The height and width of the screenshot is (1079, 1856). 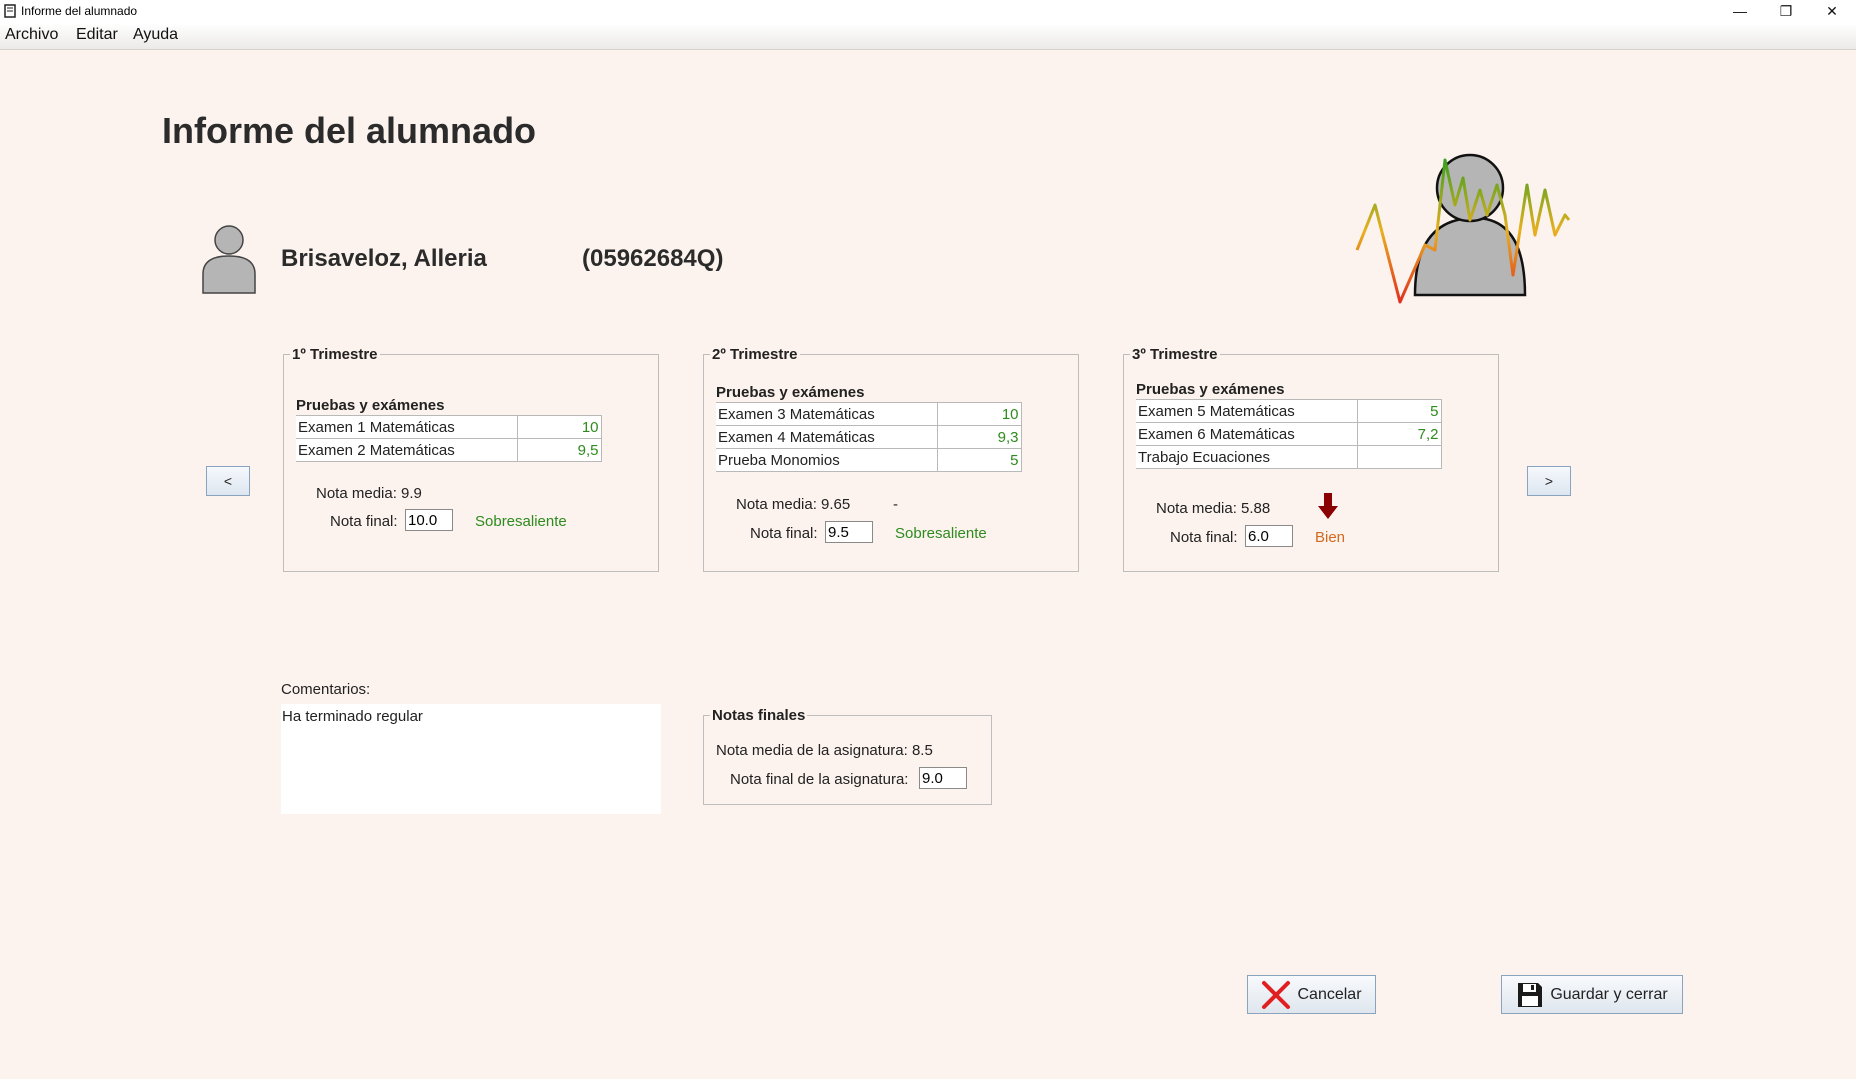 What do you see at coordinates (1549, 481) in the screenshot?
I see `next-button: >` at bounding box center [1549, 481].